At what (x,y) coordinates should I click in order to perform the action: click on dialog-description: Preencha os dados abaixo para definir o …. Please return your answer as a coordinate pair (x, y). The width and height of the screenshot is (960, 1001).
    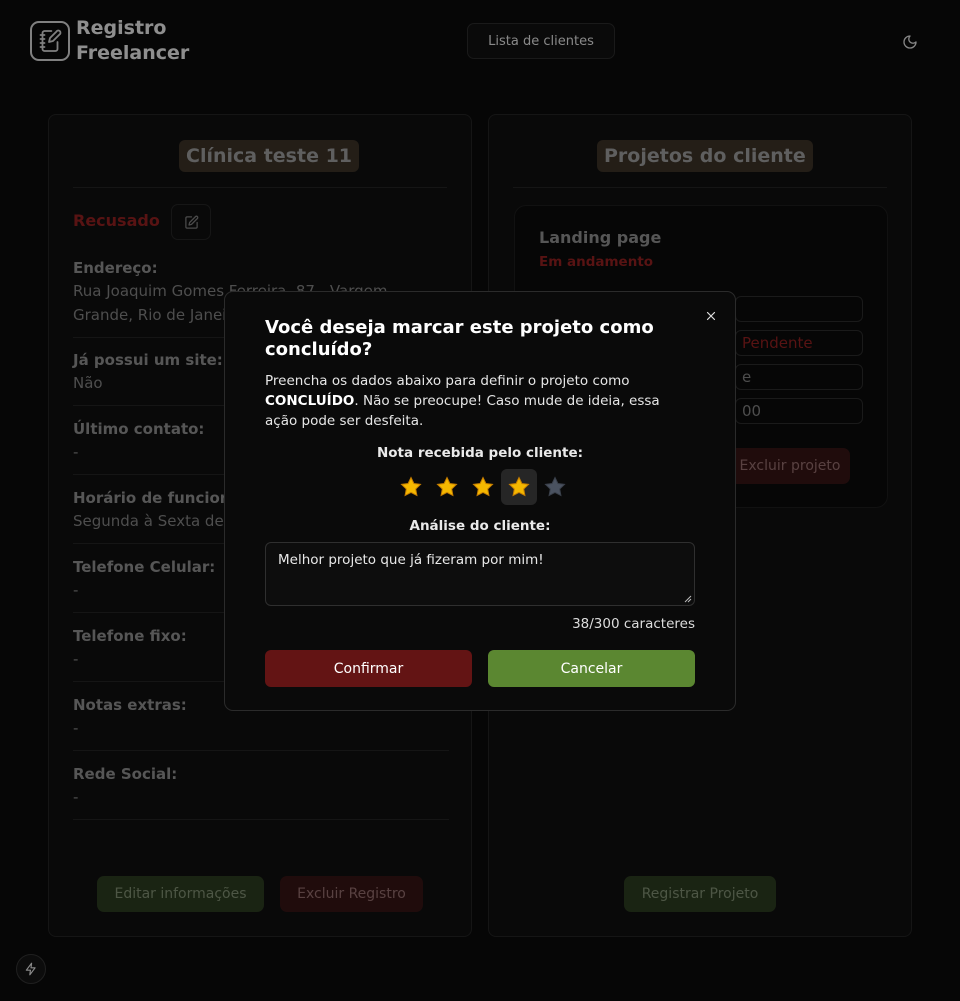
    Looking at the image, I should click on (475, 401).